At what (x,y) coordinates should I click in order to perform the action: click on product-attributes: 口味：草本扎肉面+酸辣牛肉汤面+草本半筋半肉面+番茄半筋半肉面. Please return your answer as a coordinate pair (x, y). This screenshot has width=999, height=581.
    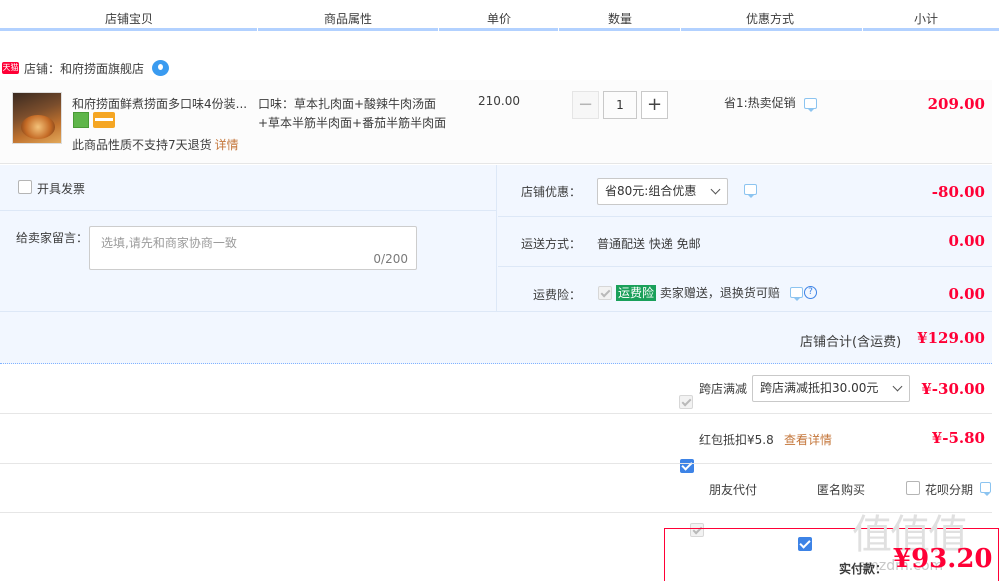
    Looking at the image, I should click on (352, 113).